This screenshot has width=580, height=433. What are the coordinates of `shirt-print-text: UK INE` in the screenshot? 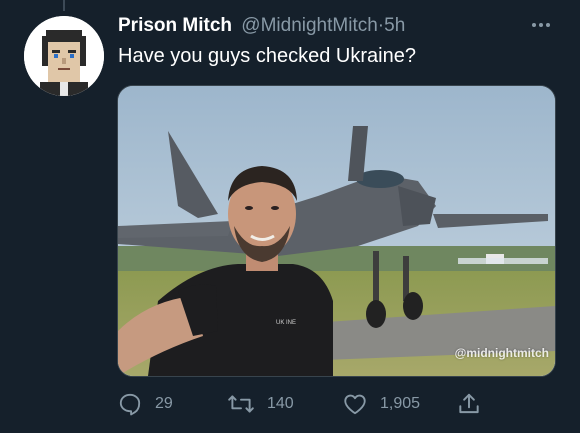 It's located at (286, 323).